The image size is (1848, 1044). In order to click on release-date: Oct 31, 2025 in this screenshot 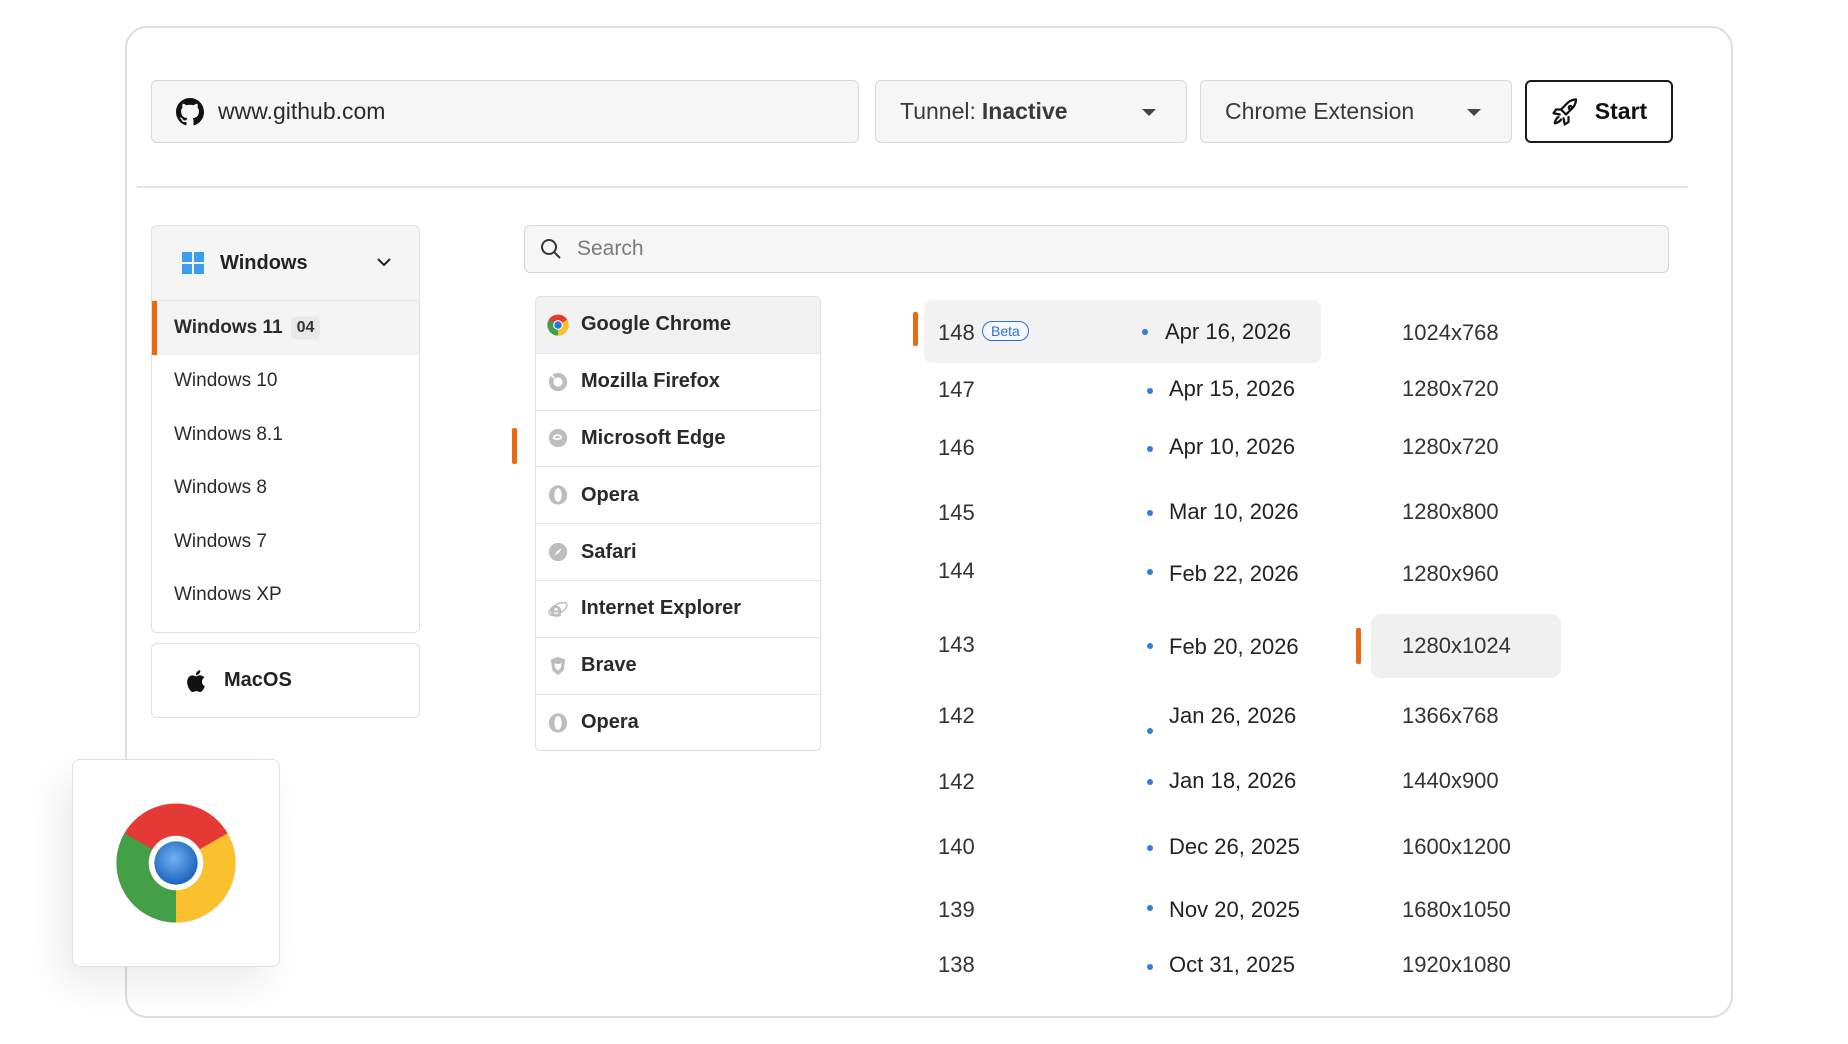, I will do `click(1232, 964)`.